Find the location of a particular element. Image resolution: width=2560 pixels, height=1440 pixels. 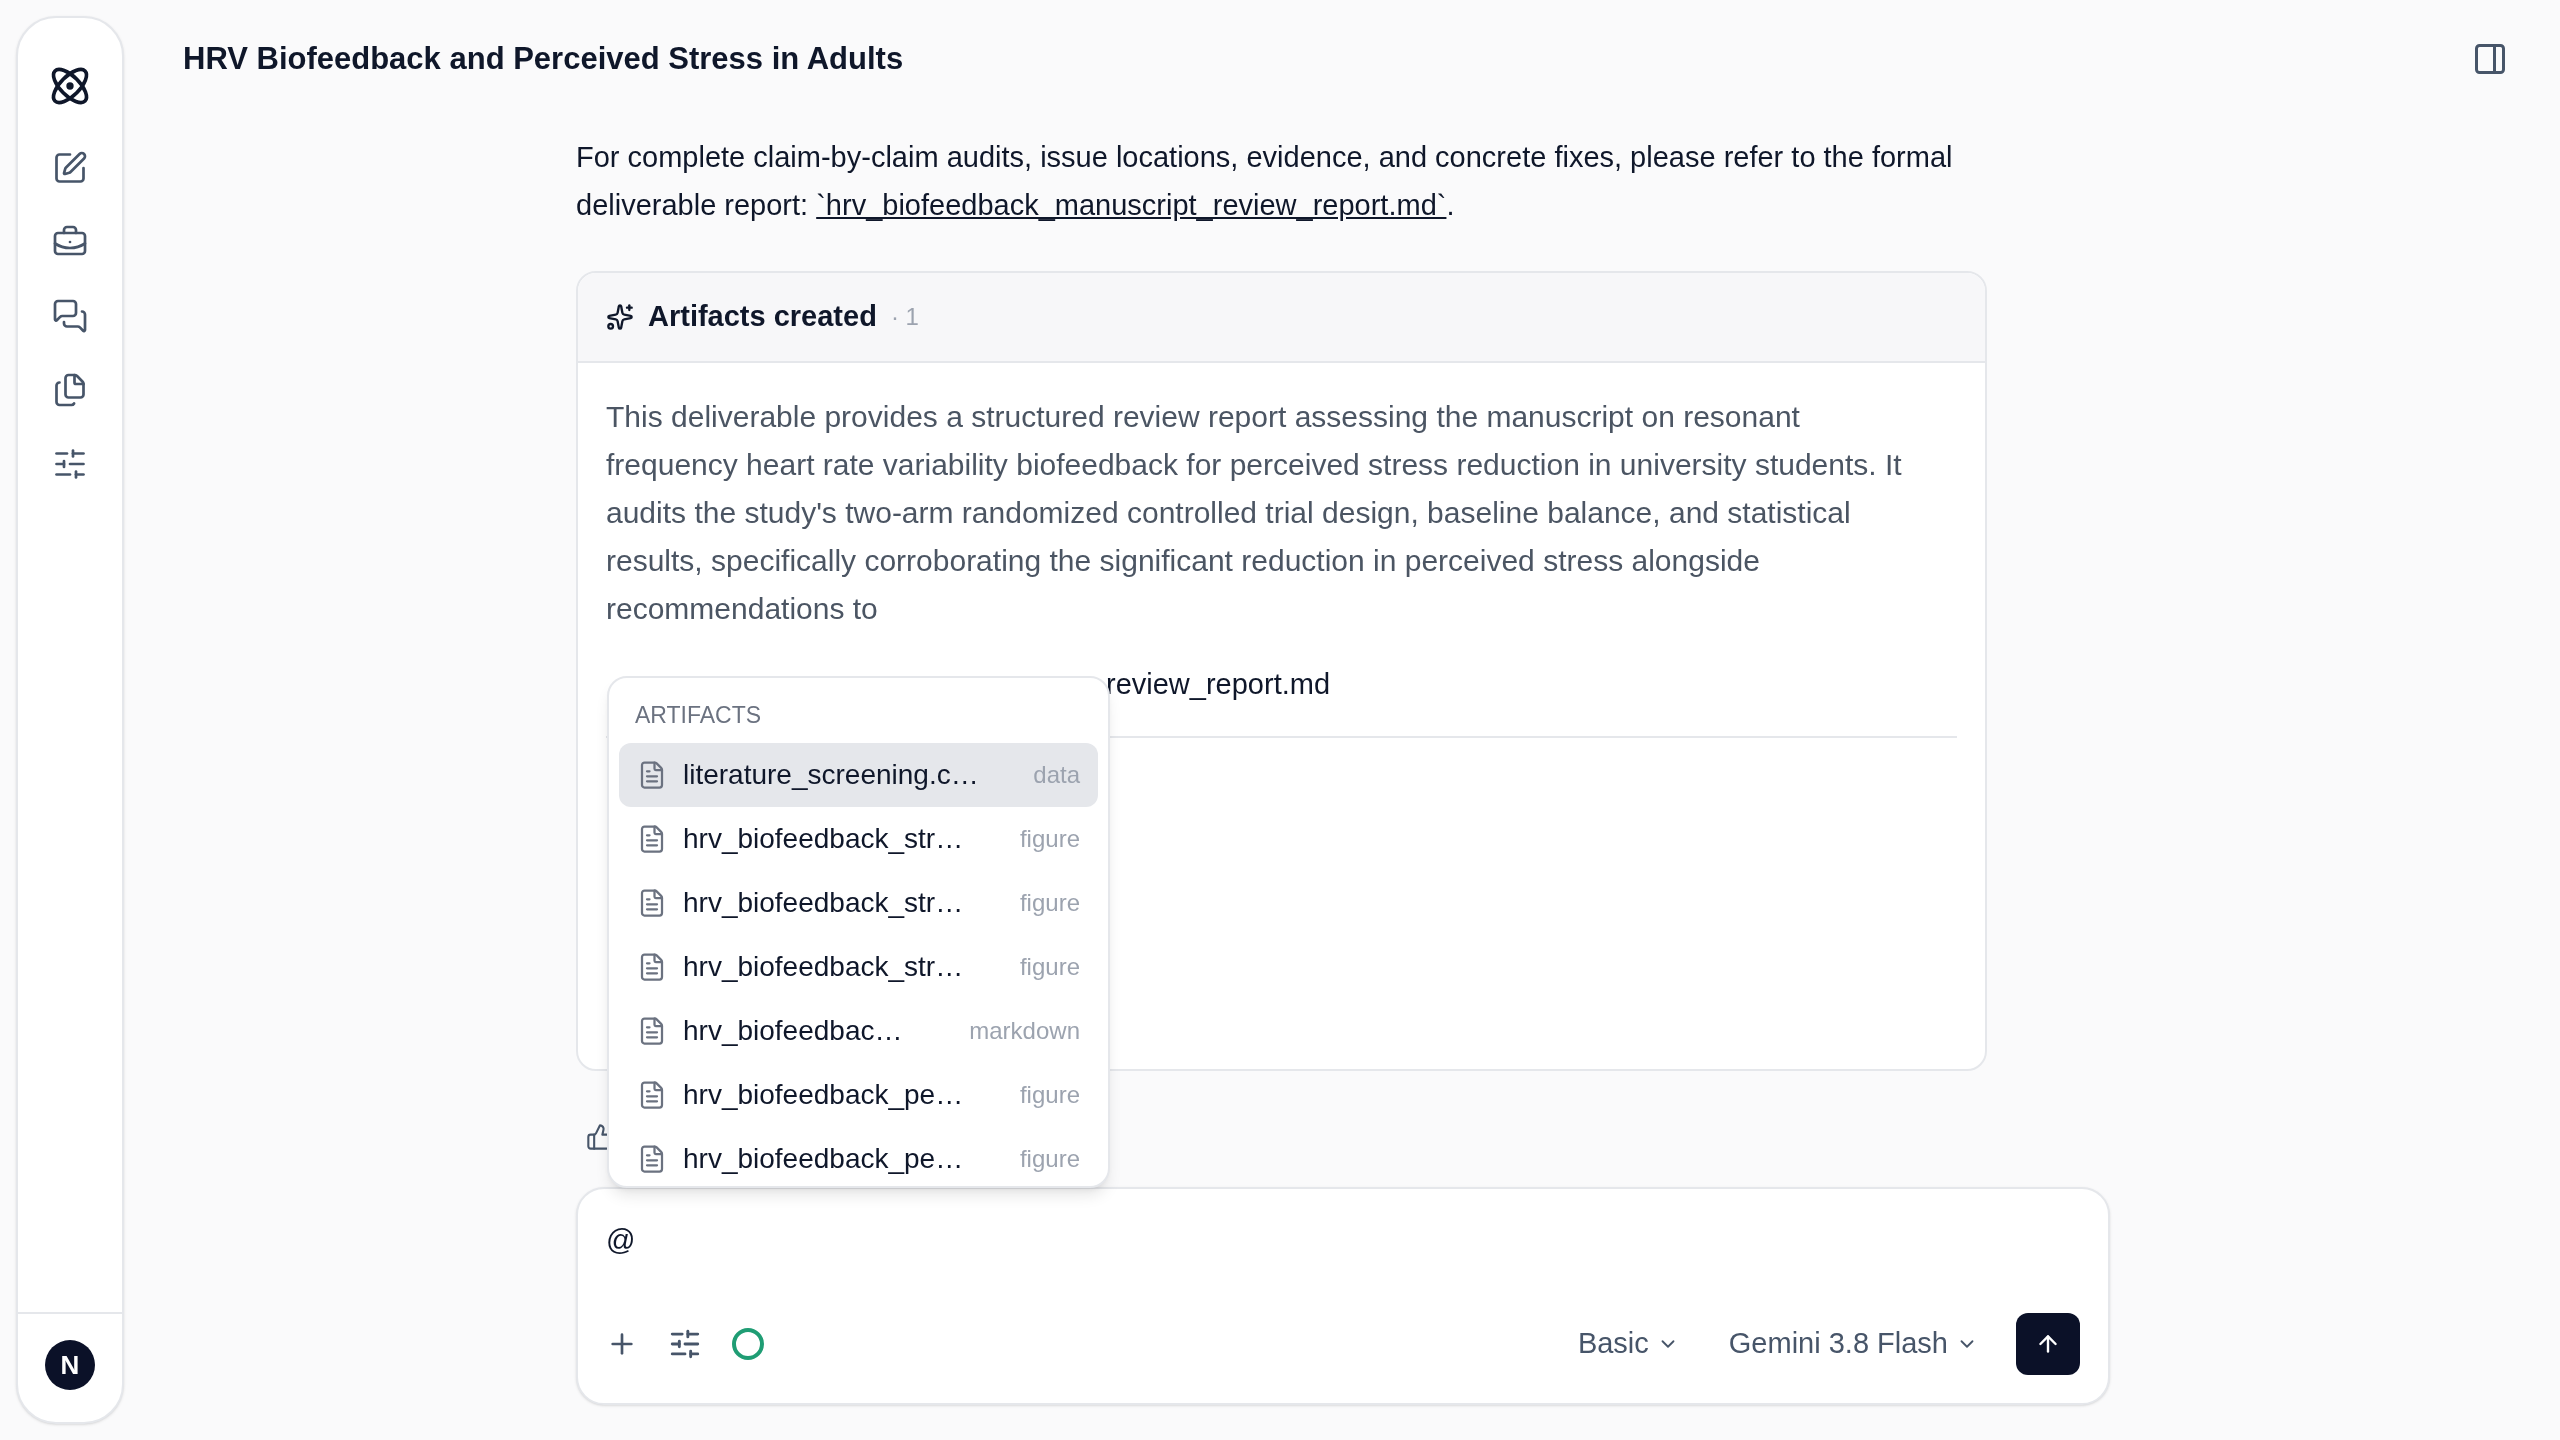

mode-dropdown: Basic is located at coordinates (1628, 1343).